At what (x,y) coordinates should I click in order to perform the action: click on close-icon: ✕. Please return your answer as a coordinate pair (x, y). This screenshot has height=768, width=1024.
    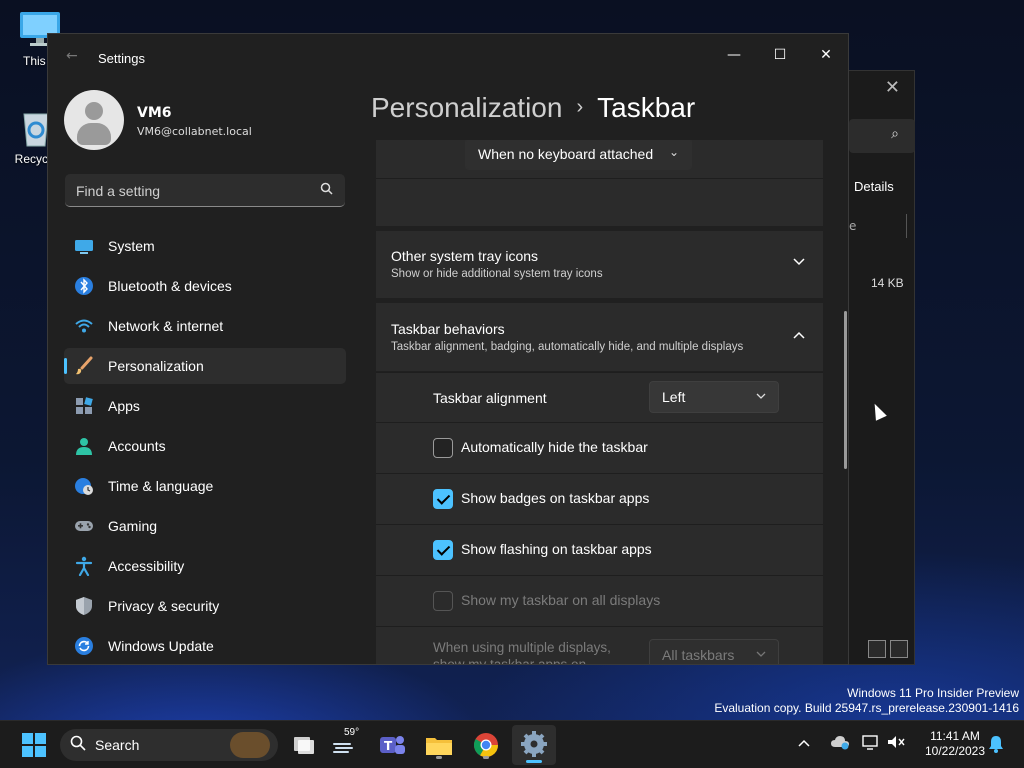
    Looking at the image, I should click on (892, 87).